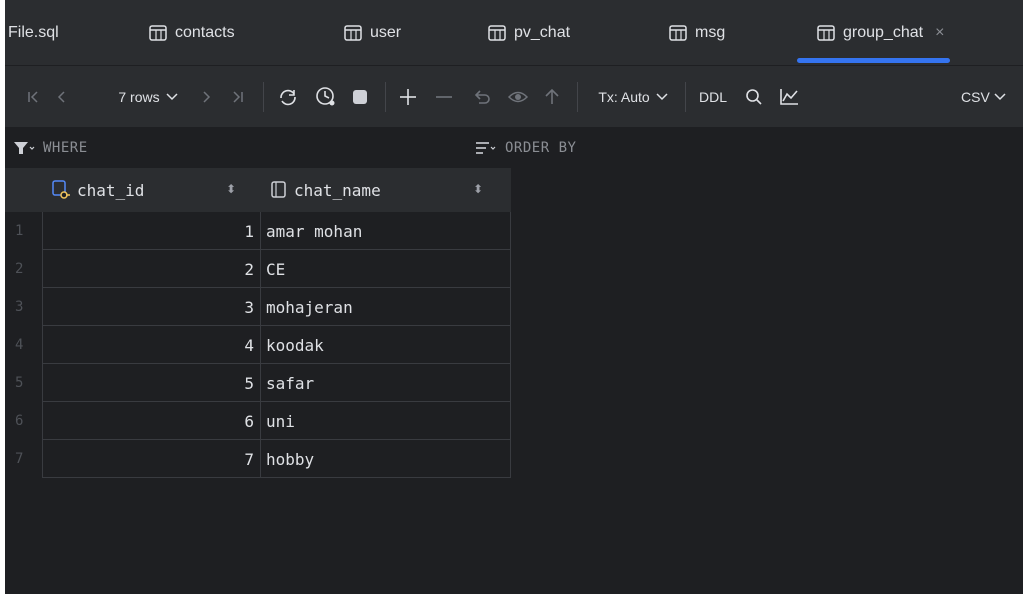  I want to click on next-page-icon, so click(207, 97).